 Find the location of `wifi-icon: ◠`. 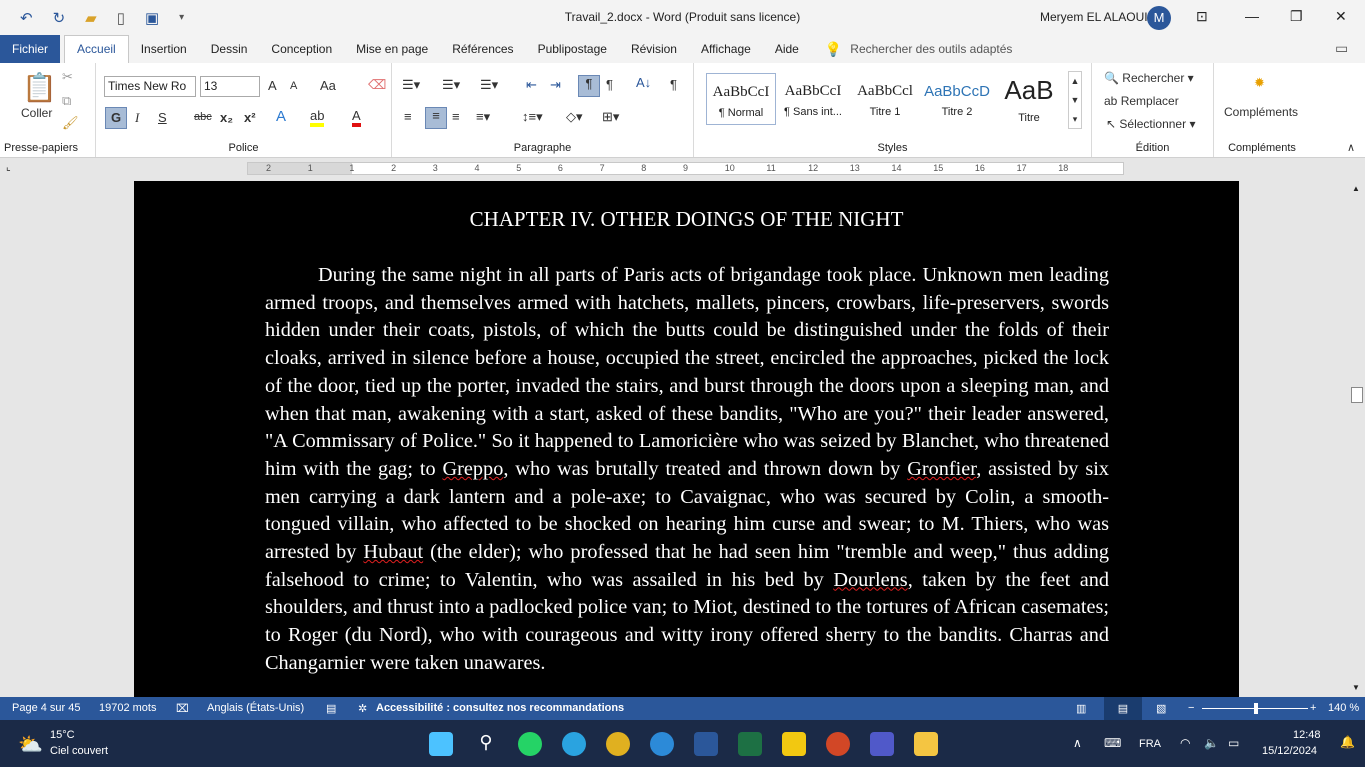

wifi-icon: ◠ is located at coordinates (1185, 743).